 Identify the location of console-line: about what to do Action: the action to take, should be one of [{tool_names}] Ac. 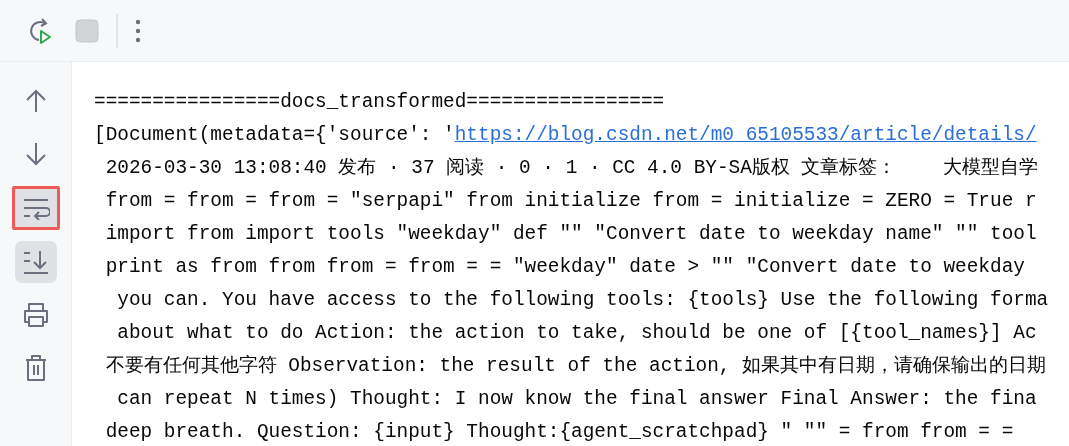
(576, 333).